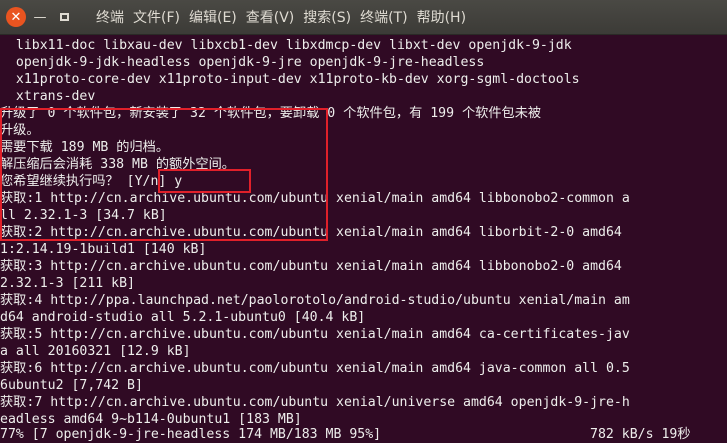 The height and width of the screenshot is (443, 727). What do you see at coordinates (95, 351) in the screenshot?
I see `terminal-line: a all 20160321 [12.9 kB]` at bounding box center [95, 351].